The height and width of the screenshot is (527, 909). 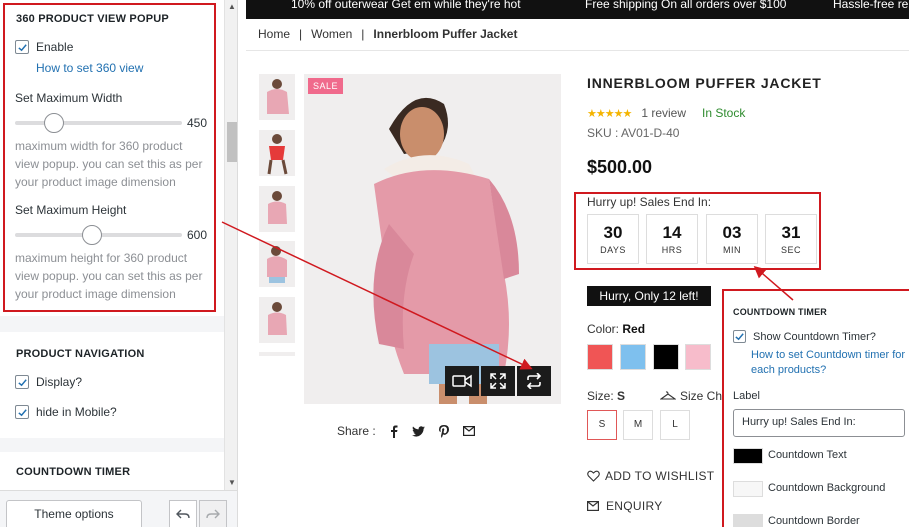 I want to click on countdown-sidebar-panel: COUNTDOWN TIMER, so click(x=112, y=472).